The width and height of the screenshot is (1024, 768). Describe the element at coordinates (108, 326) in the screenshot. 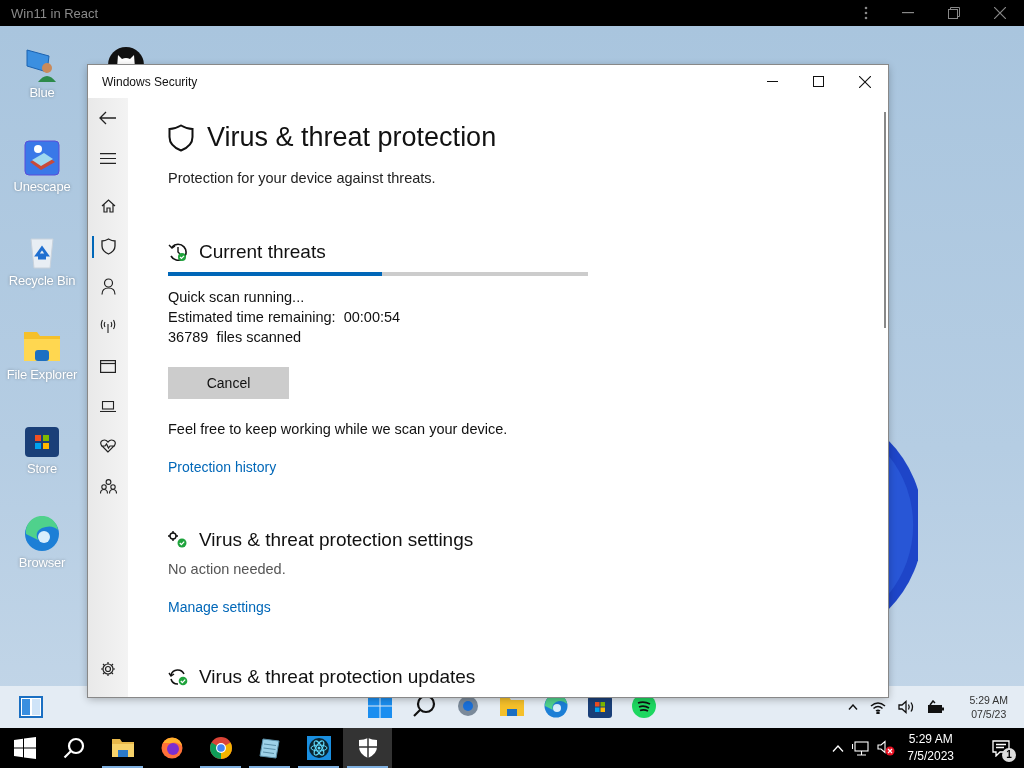

I see `antenna-icon` at that location.